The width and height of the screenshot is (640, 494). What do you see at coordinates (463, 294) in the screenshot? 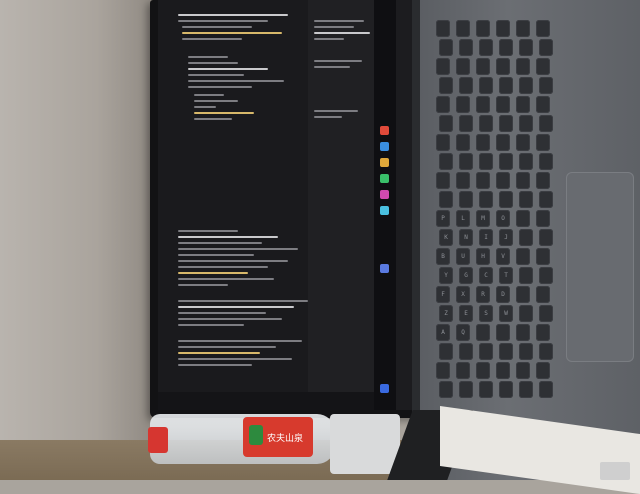
I see `keyboard-key: X` at bounding box center [463, 294].